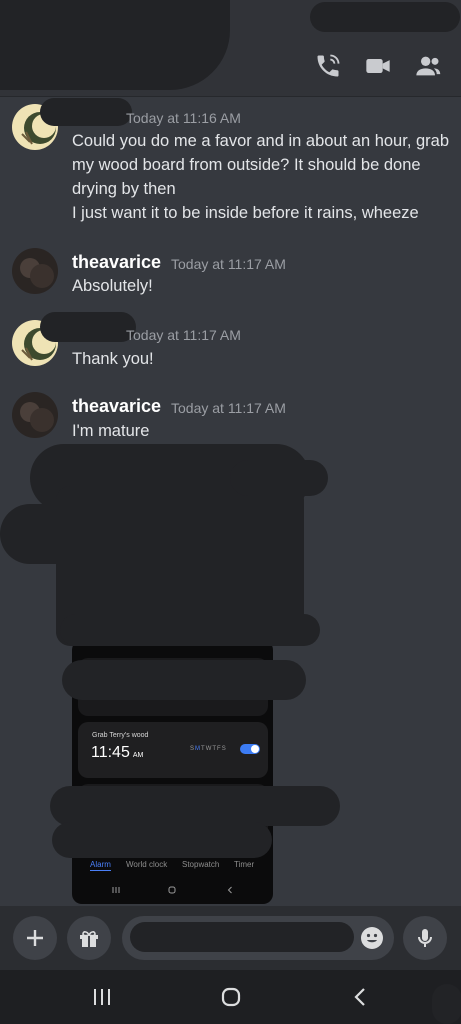 Image resolution: width=461 pixels, height=1024 pixels. I want to click on system-navigation-bar, so click(230, 997).